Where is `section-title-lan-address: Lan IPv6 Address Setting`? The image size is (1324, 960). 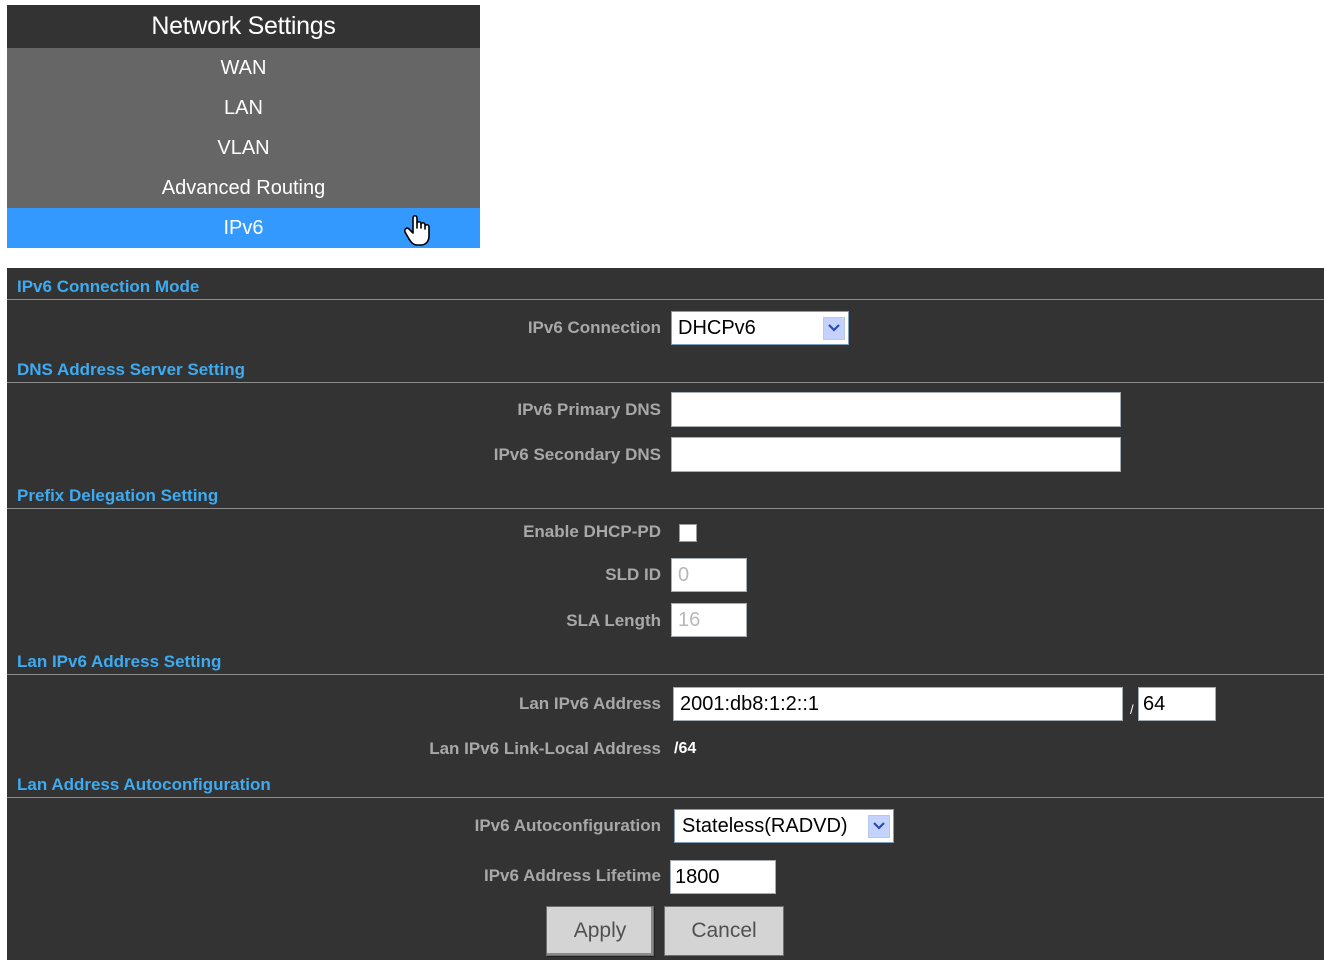 section-title-lan-address: Lan IPv6 Address Setting is located at coordinates (119, 661).